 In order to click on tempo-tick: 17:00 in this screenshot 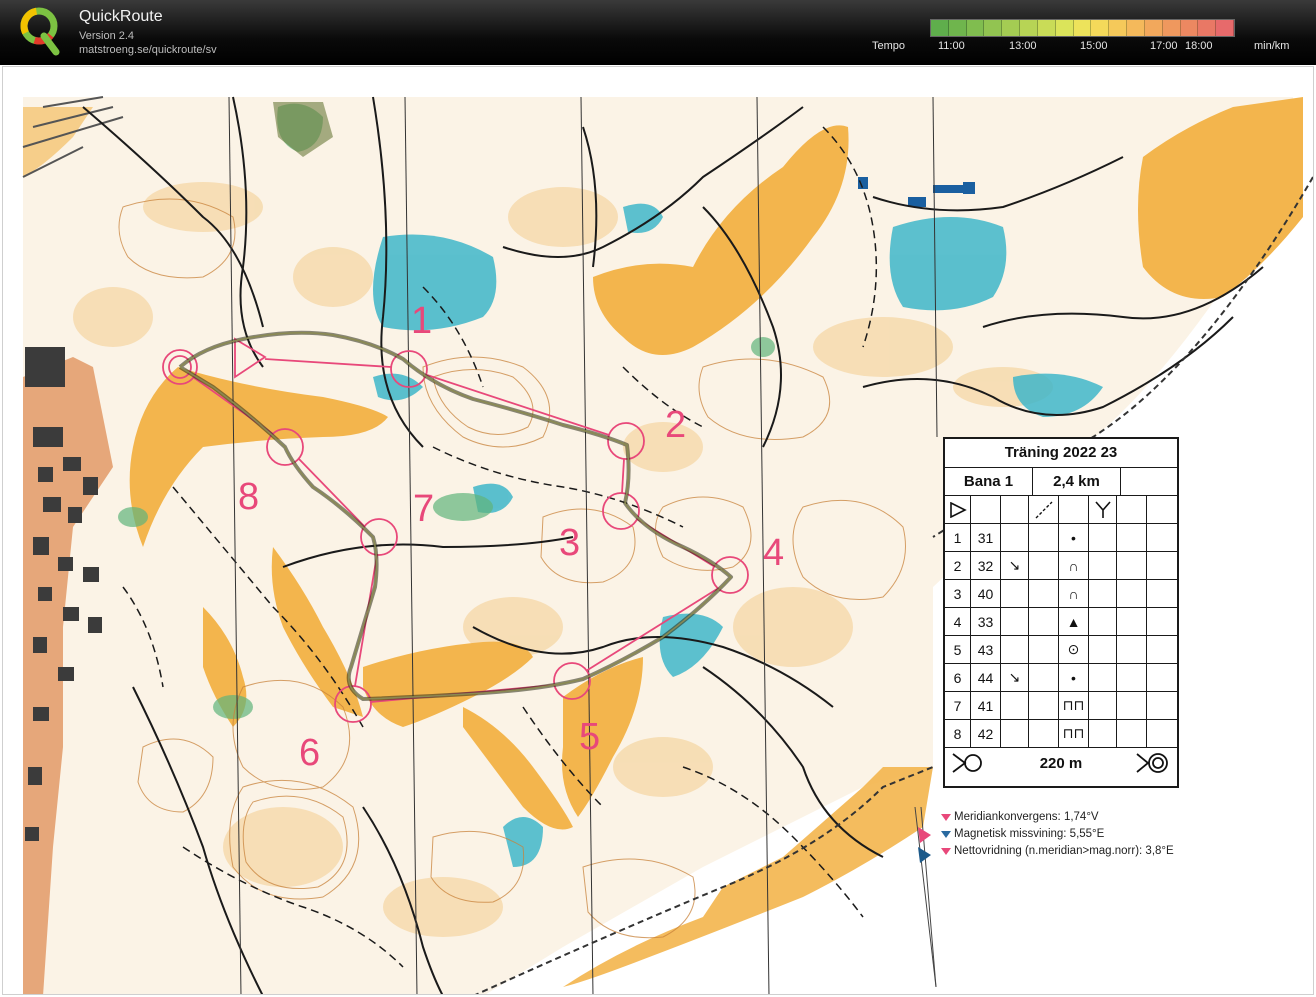, I will do `click(1164, 46)`.